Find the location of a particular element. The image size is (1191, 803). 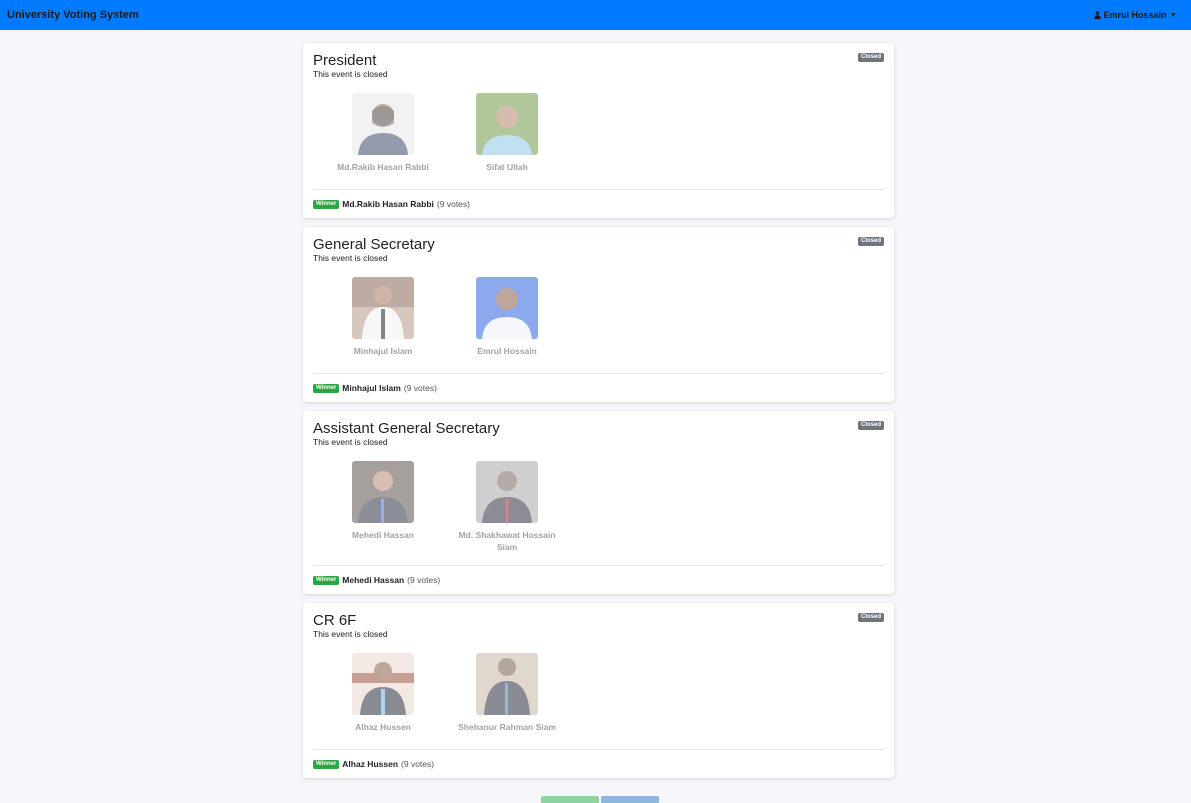

candidate-card: Minhajul Islam is located at coordinates (383, 319).